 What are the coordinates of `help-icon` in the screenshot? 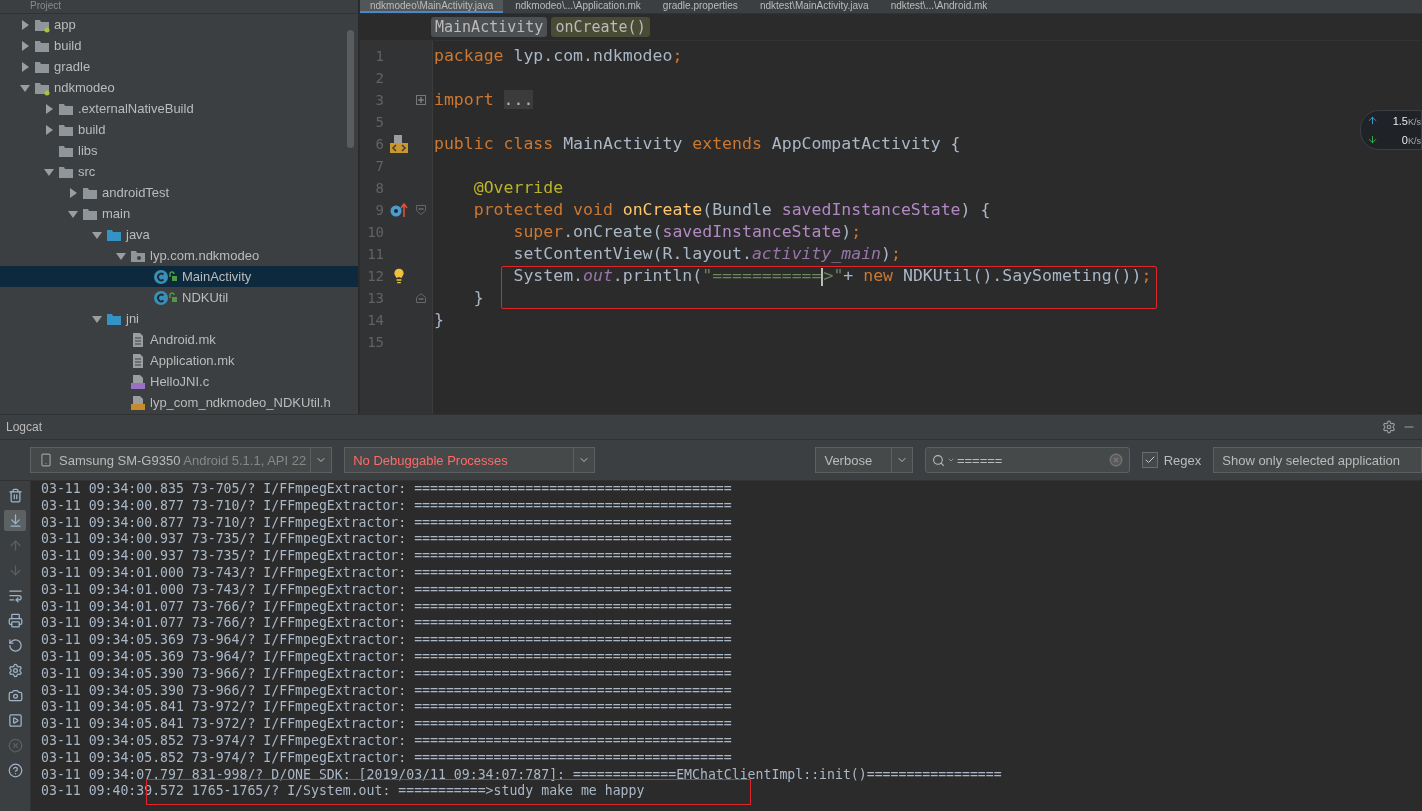 It's located at (15, 770).